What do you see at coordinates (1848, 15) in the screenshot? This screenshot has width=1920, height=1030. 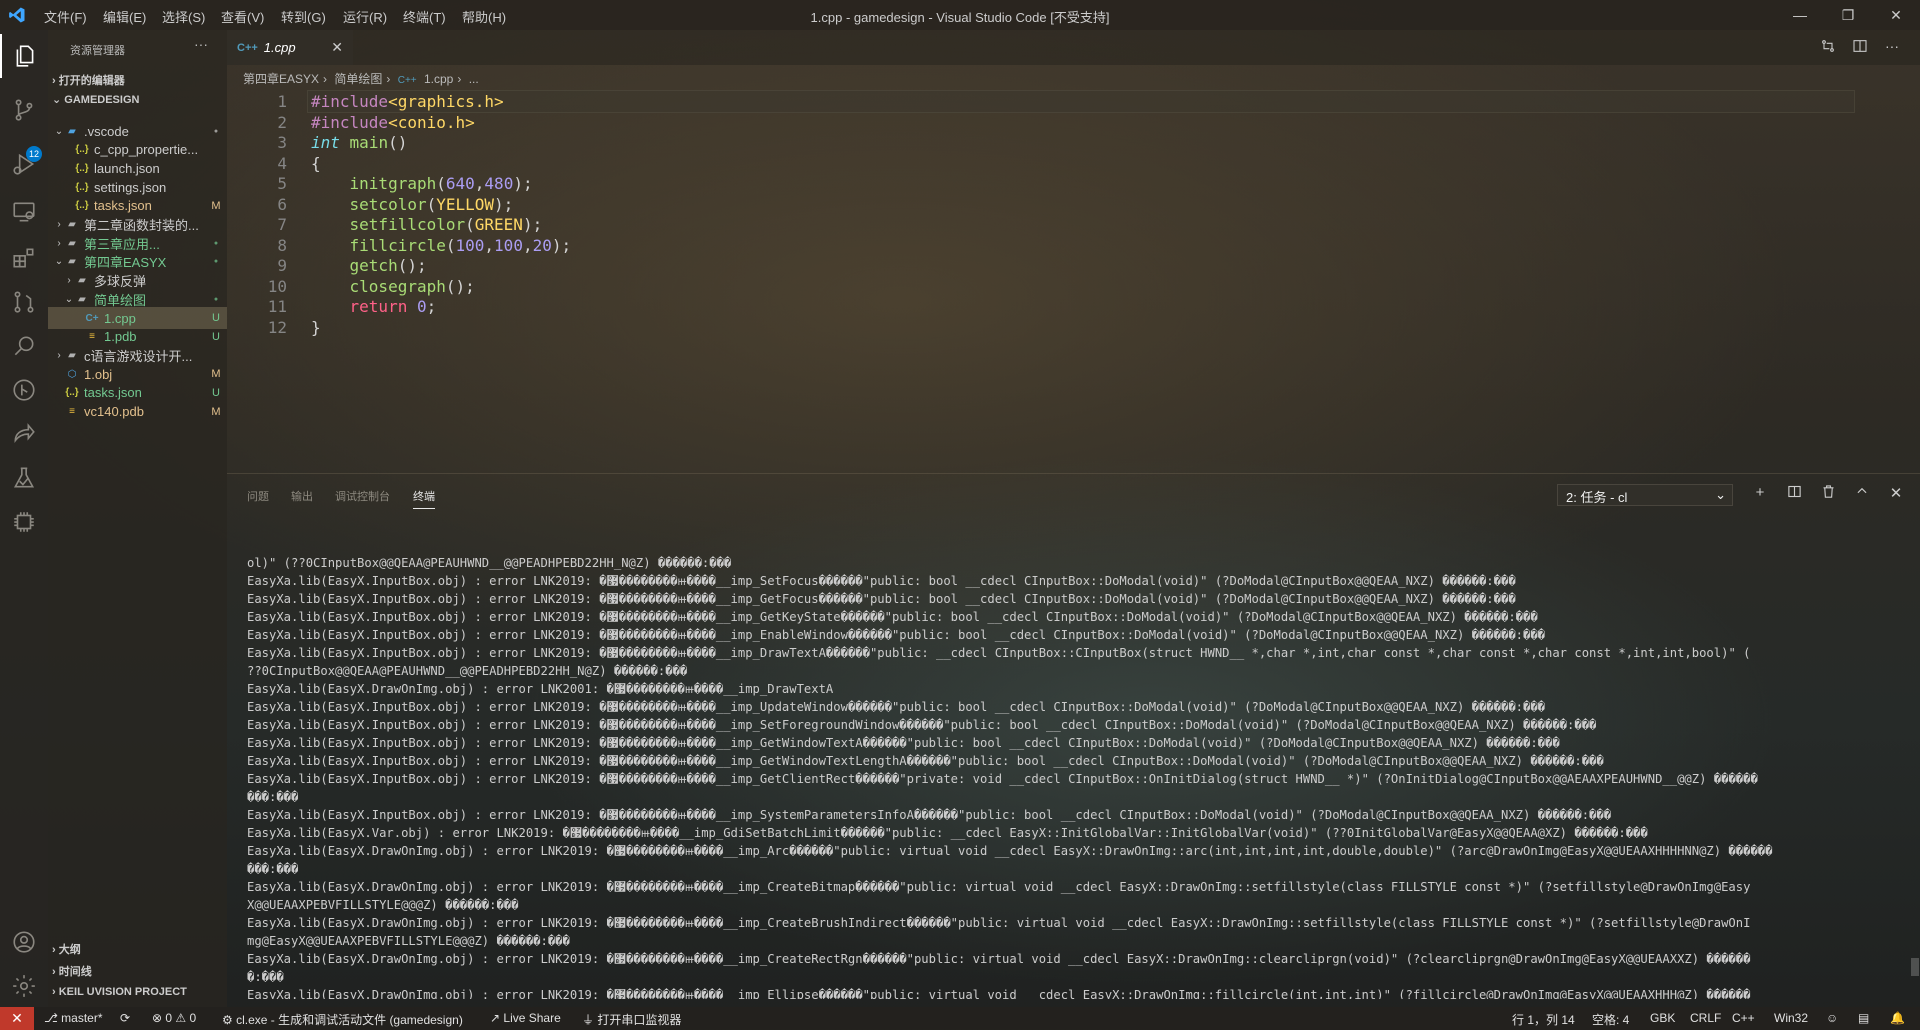 I see `restore-button: ❐` at bounding box center [1848, 15].